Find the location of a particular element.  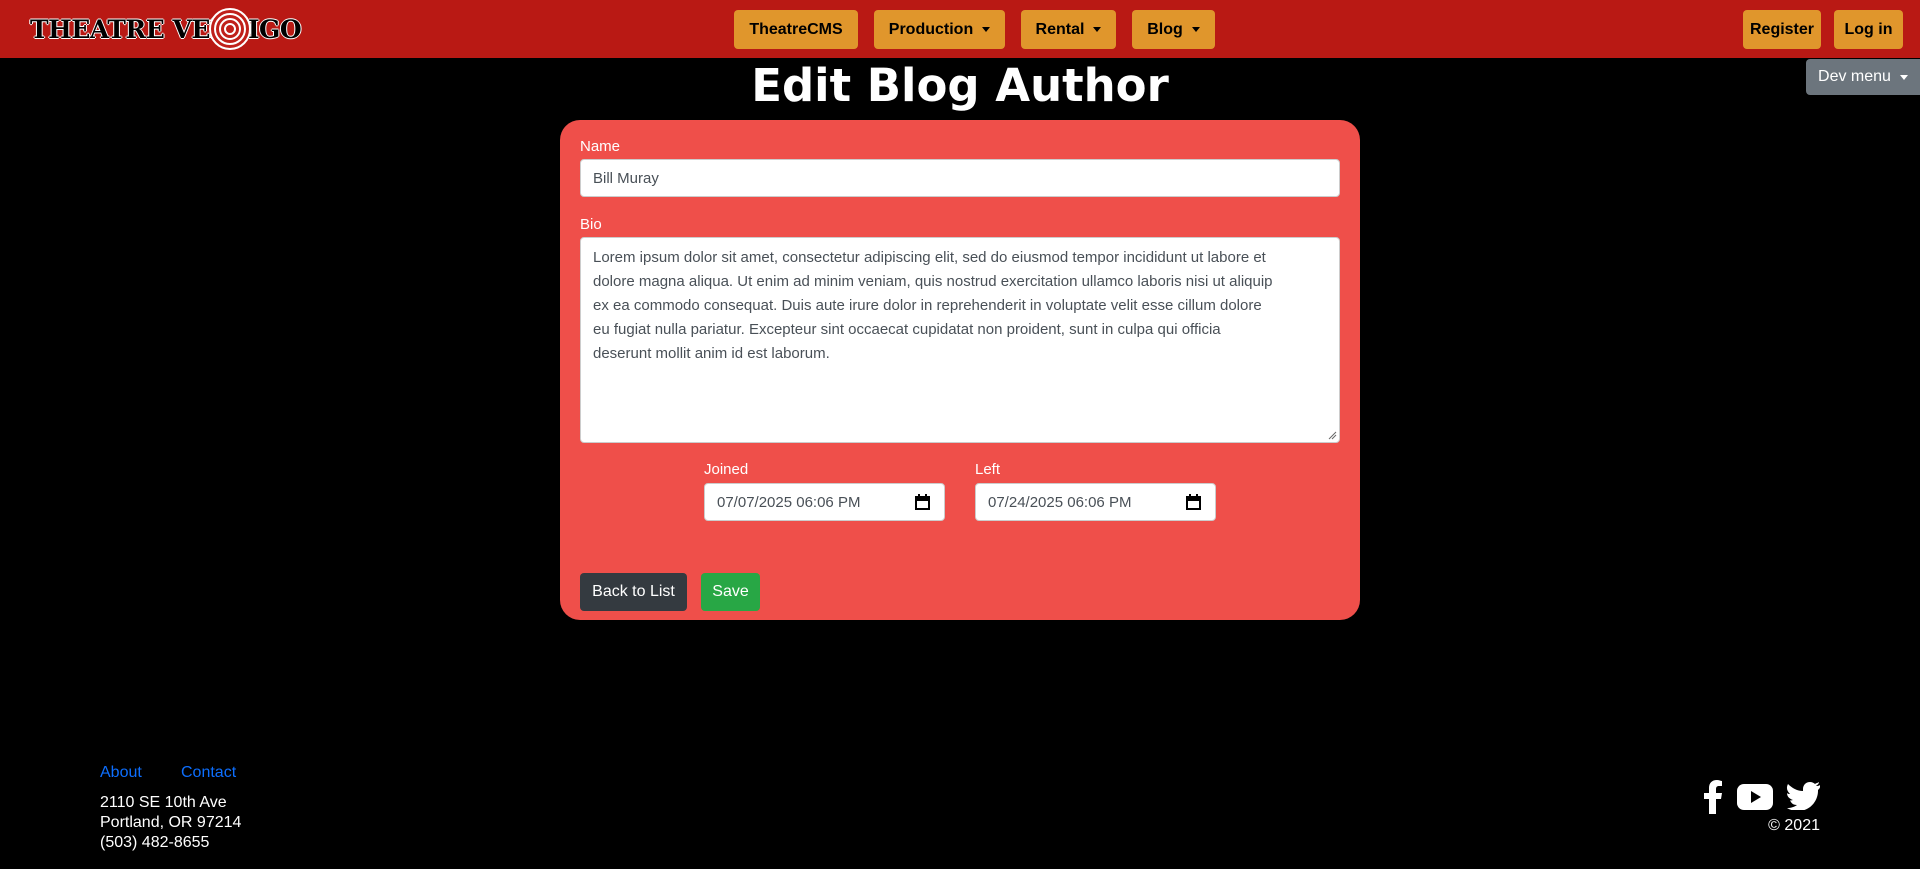

nav-production-dropdown: Production is located at coordinates (939, 29).